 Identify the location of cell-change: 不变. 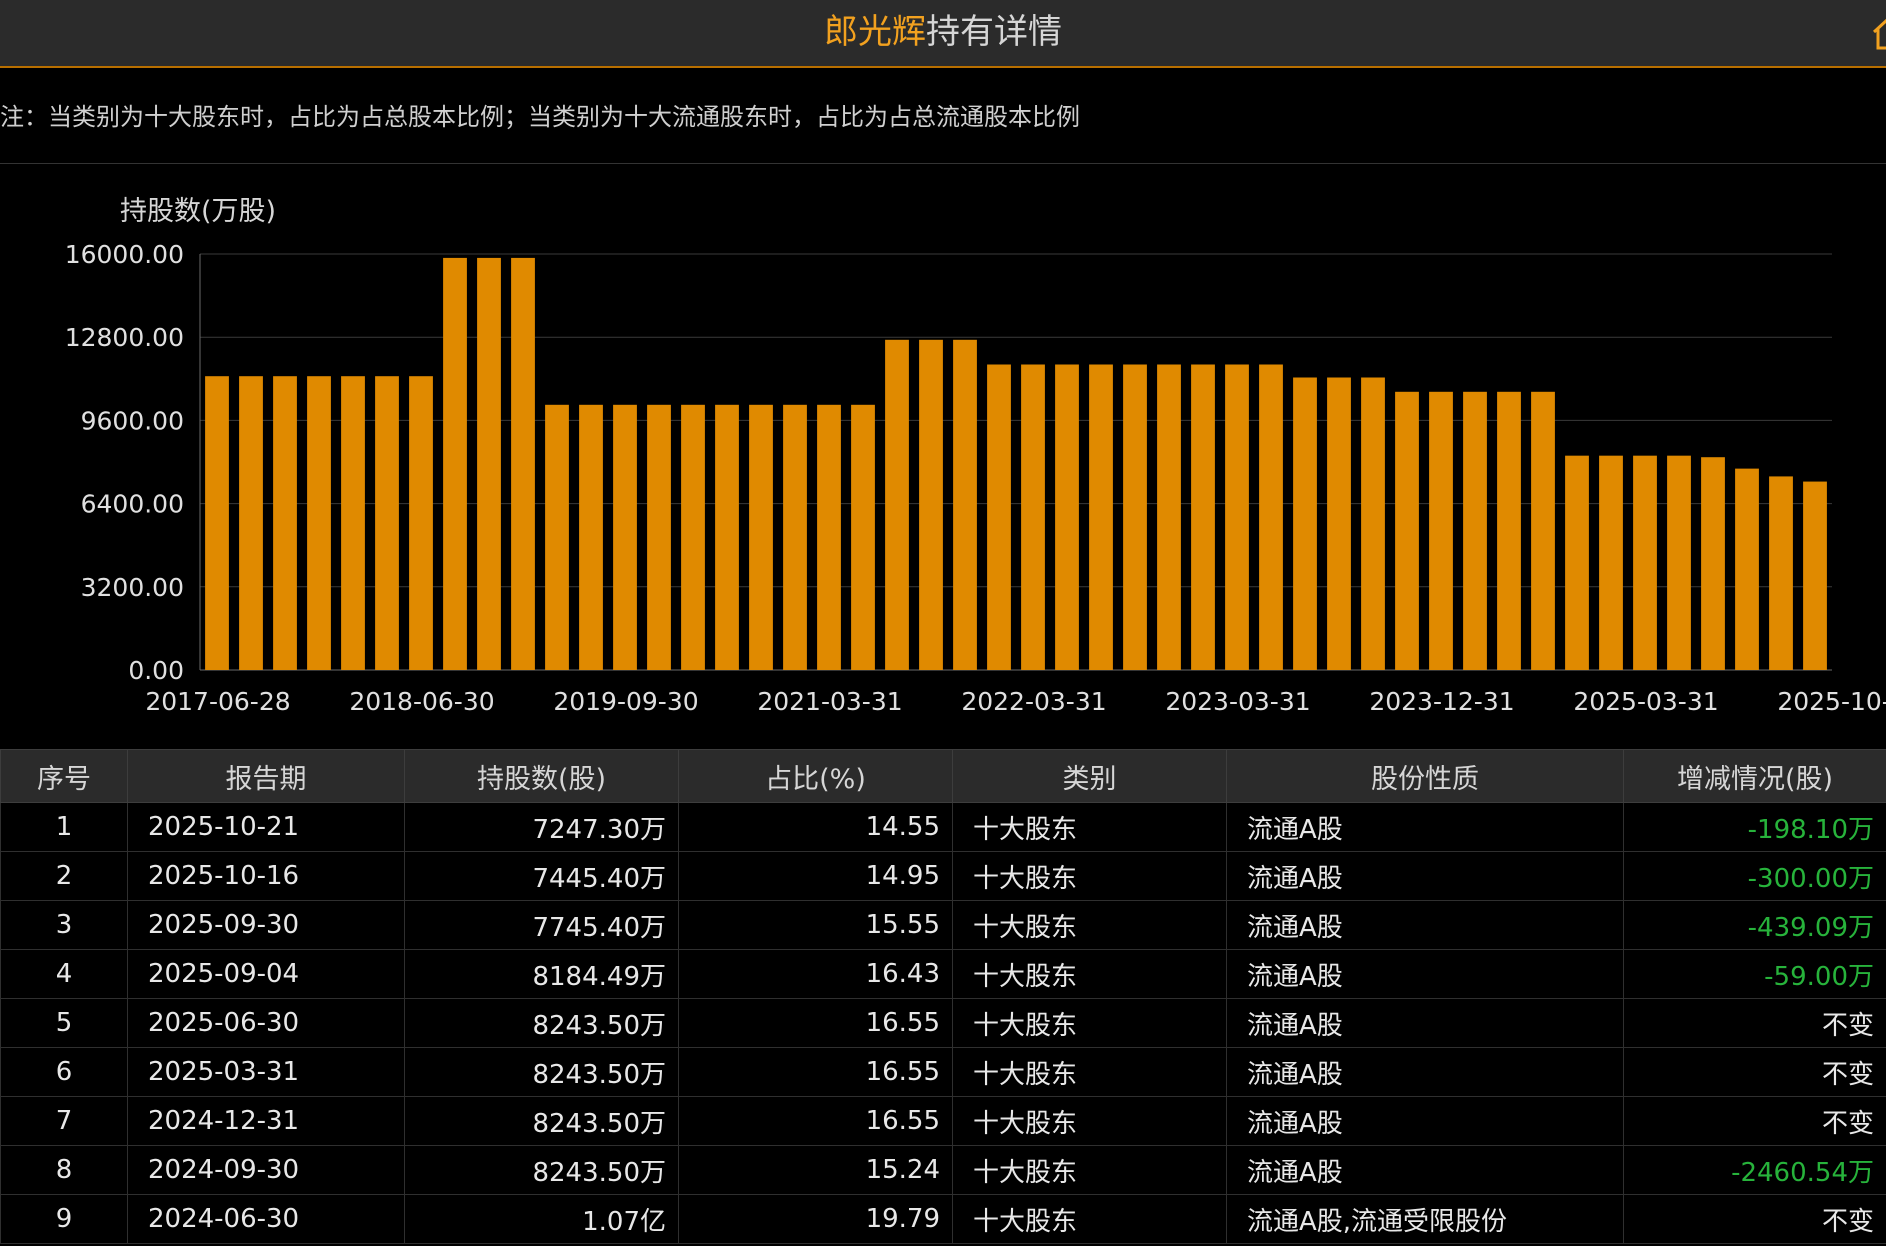
(1754, 1219).